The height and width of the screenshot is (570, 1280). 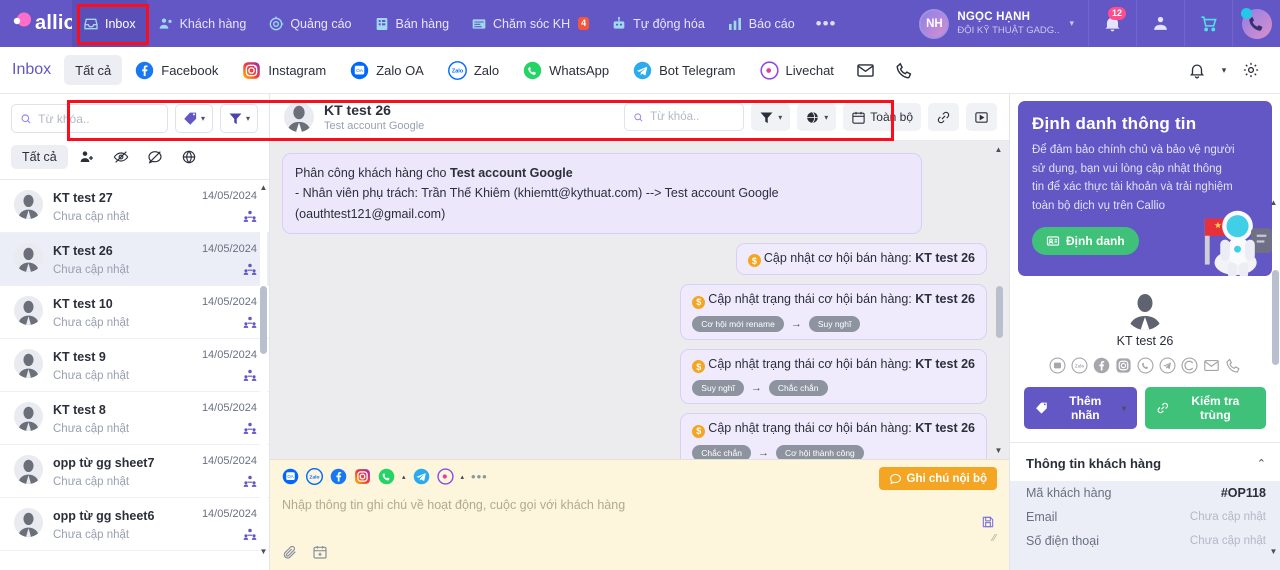 I want to click on nav-item-cham-soc-kh: Chăm sóc KH 4, so click(x=530, y=23).